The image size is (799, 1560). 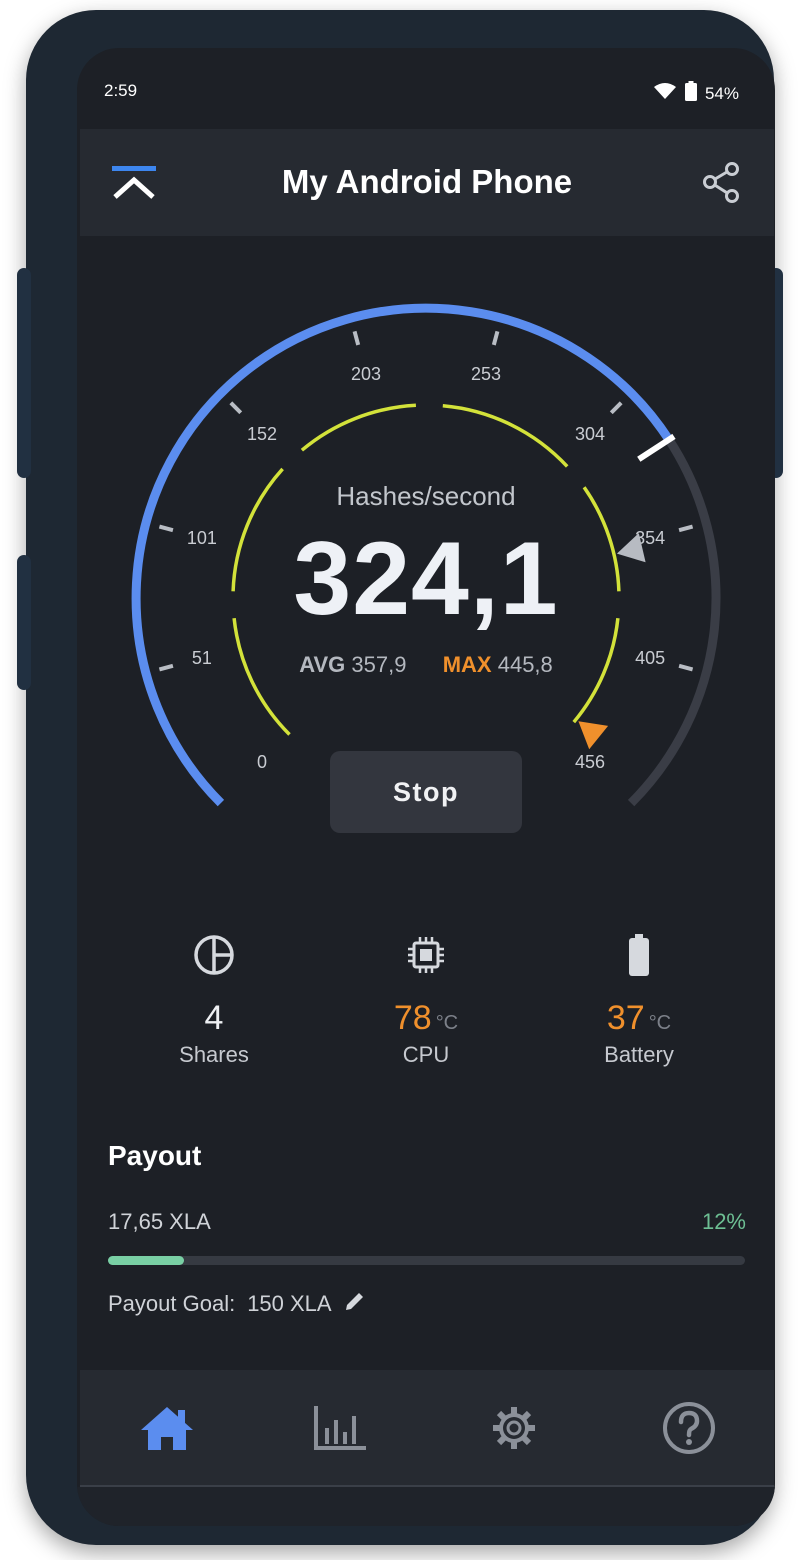 I want to click on volume-button, so click(x=24, y=373).